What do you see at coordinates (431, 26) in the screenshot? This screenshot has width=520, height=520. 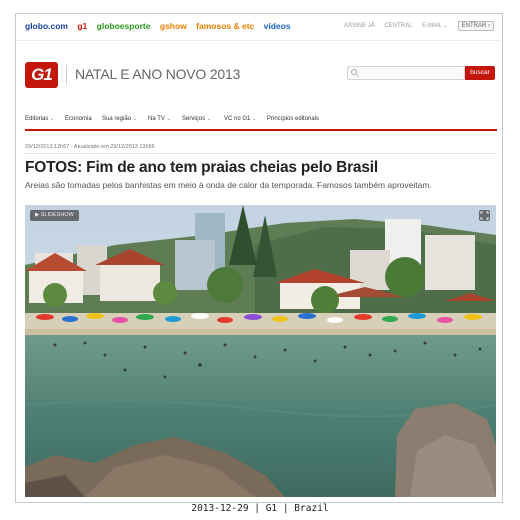 I see `email-label: E-MAIL` at bounding box center [431, 26].